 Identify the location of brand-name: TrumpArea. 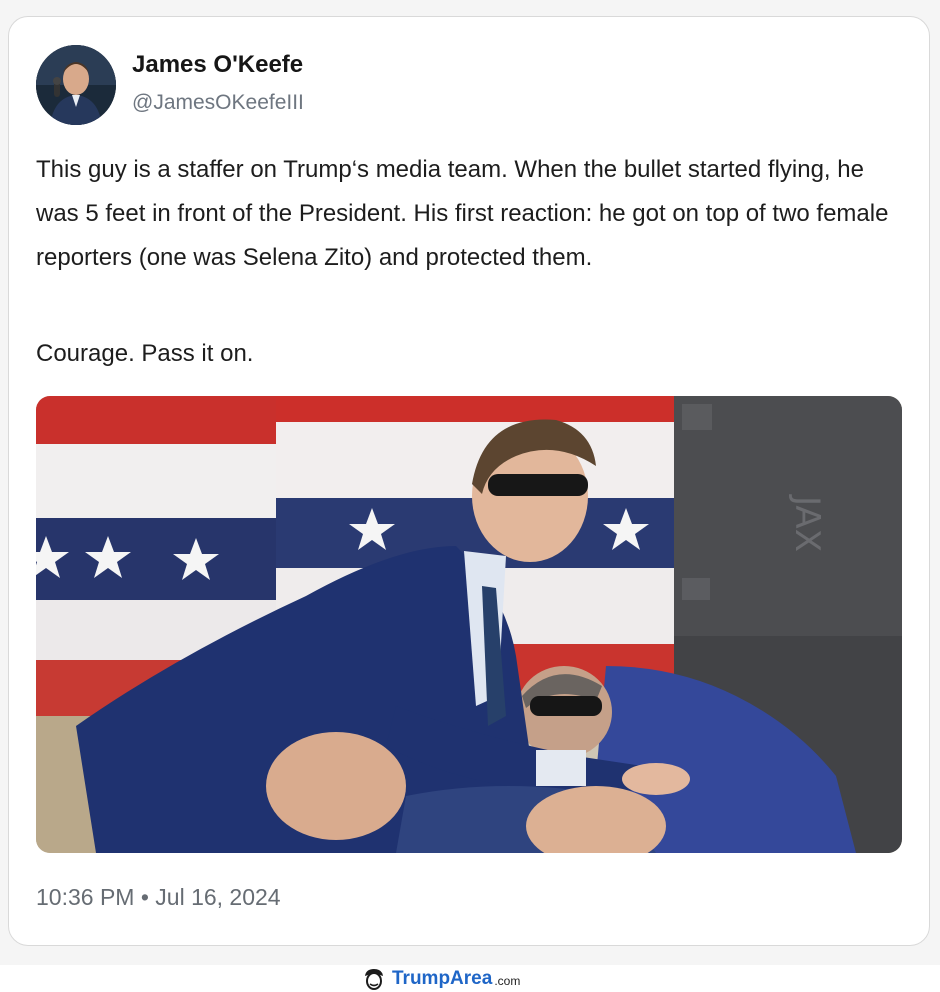
(442, 978).